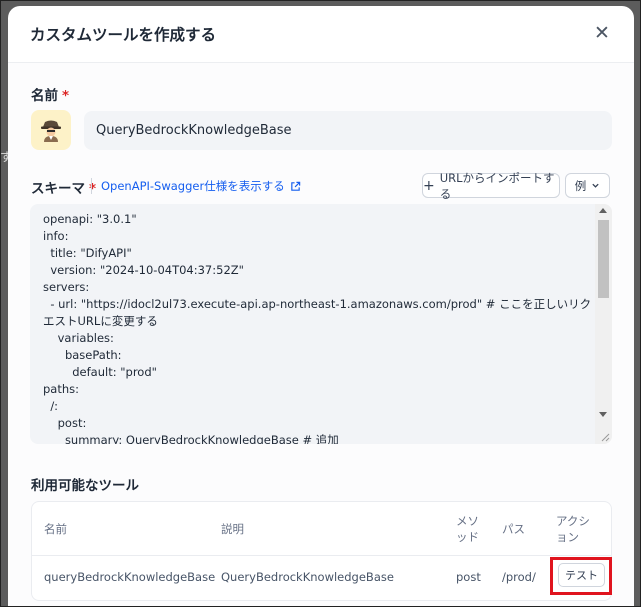 Image resolution: width=641 pixels, height=607 pixels. I want to click on available-tools-label: 利用可能なツール, so click(85, 486).